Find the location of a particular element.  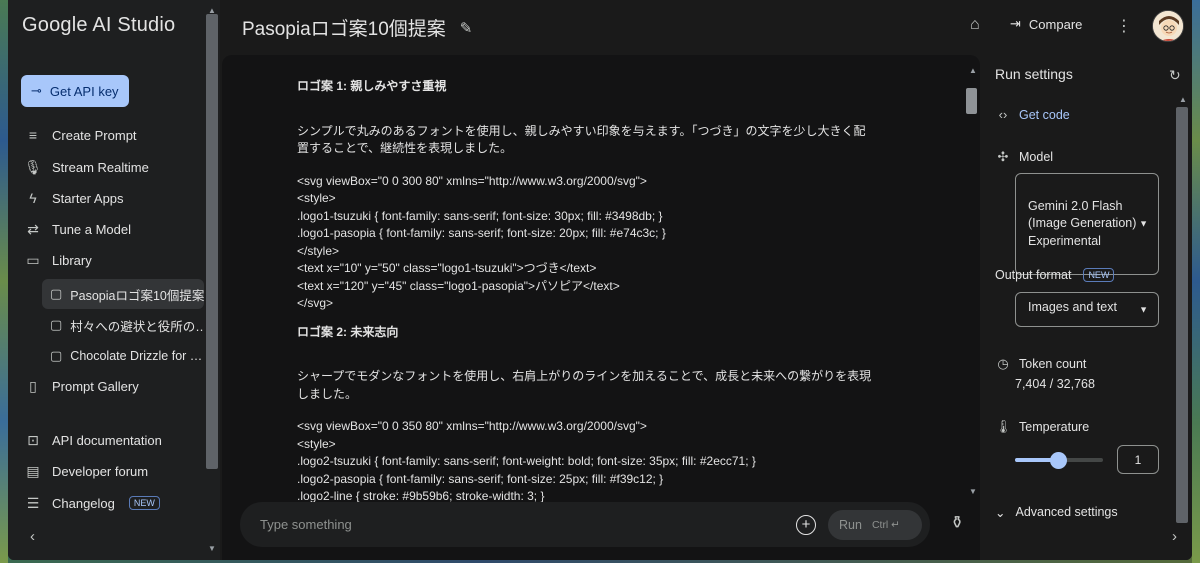

prompt-input-bar: Type something + Run Ctrl ↵ is located at coordinates (585, 524).